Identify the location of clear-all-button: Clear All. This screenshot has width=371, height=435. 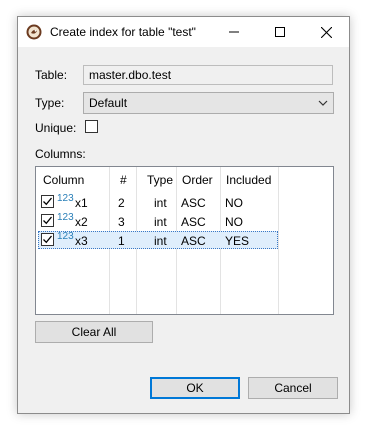
(94, 332).